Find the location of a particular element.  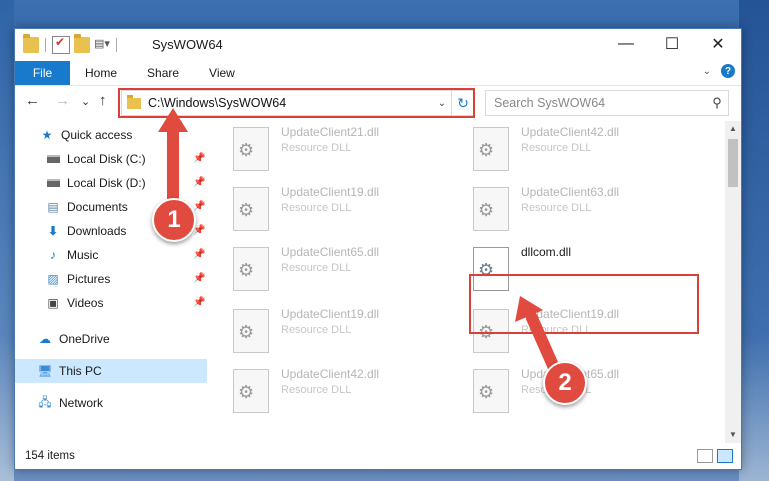

scroll-up-icon: ▲ is located at coordinates (733, 129).